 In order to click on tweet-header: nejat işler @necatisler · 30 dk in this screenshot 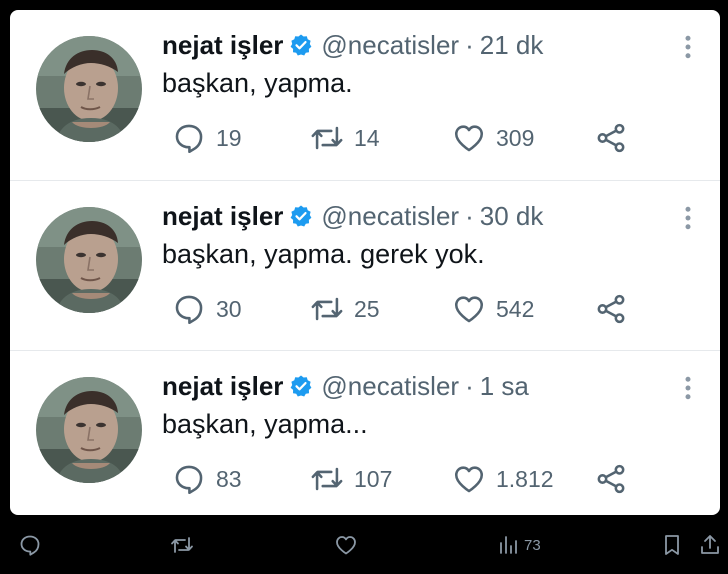, I will do `click(352, 216)`.